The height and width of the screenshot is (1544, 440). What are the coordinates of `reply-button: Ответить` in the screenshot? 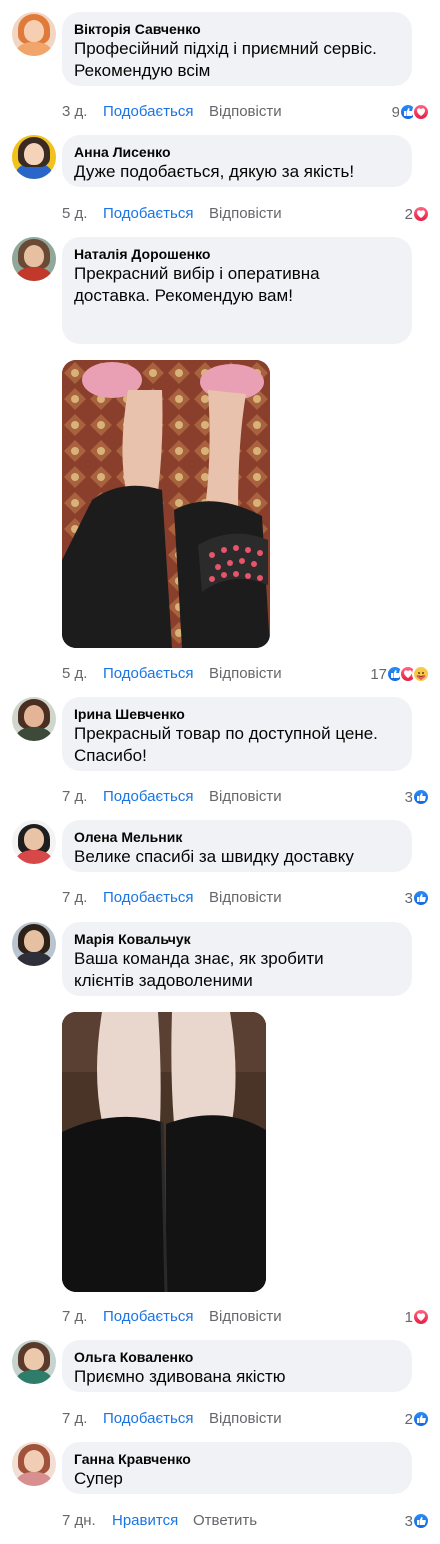 It's located at (225, 1521).